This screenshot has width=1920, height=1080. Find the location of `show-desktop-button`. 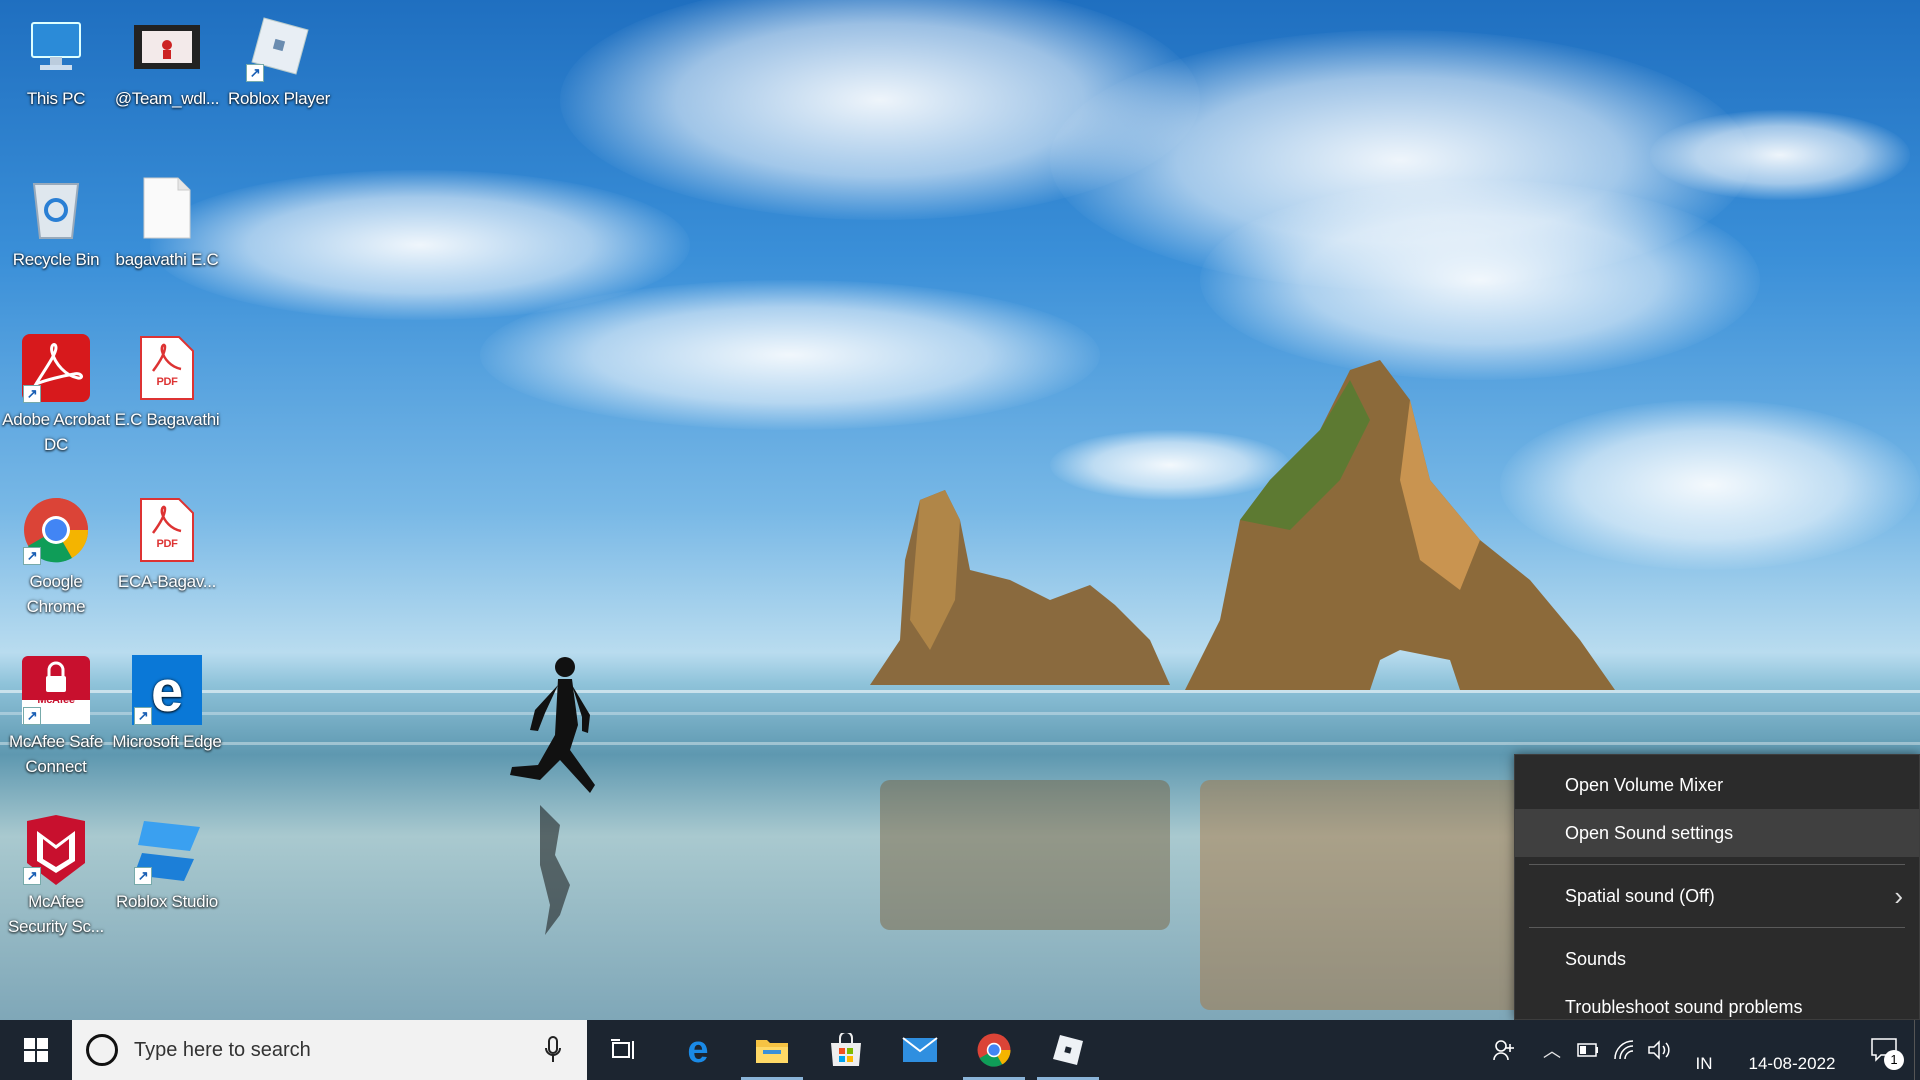

show-desktop-button is located at coordinates (1917, 1050).